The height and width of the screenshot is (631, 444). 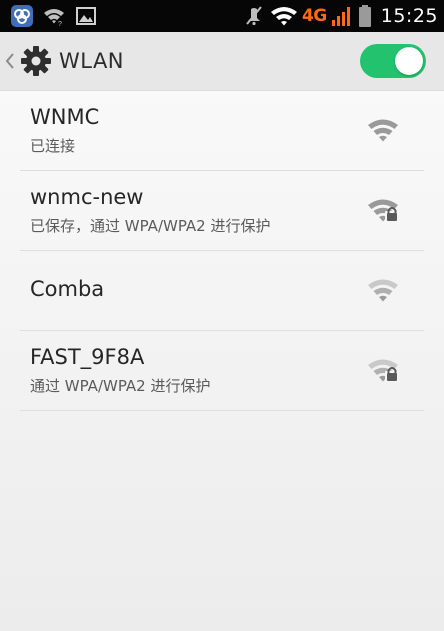 I want to click on gear-icon, so click(x=36, y=61).